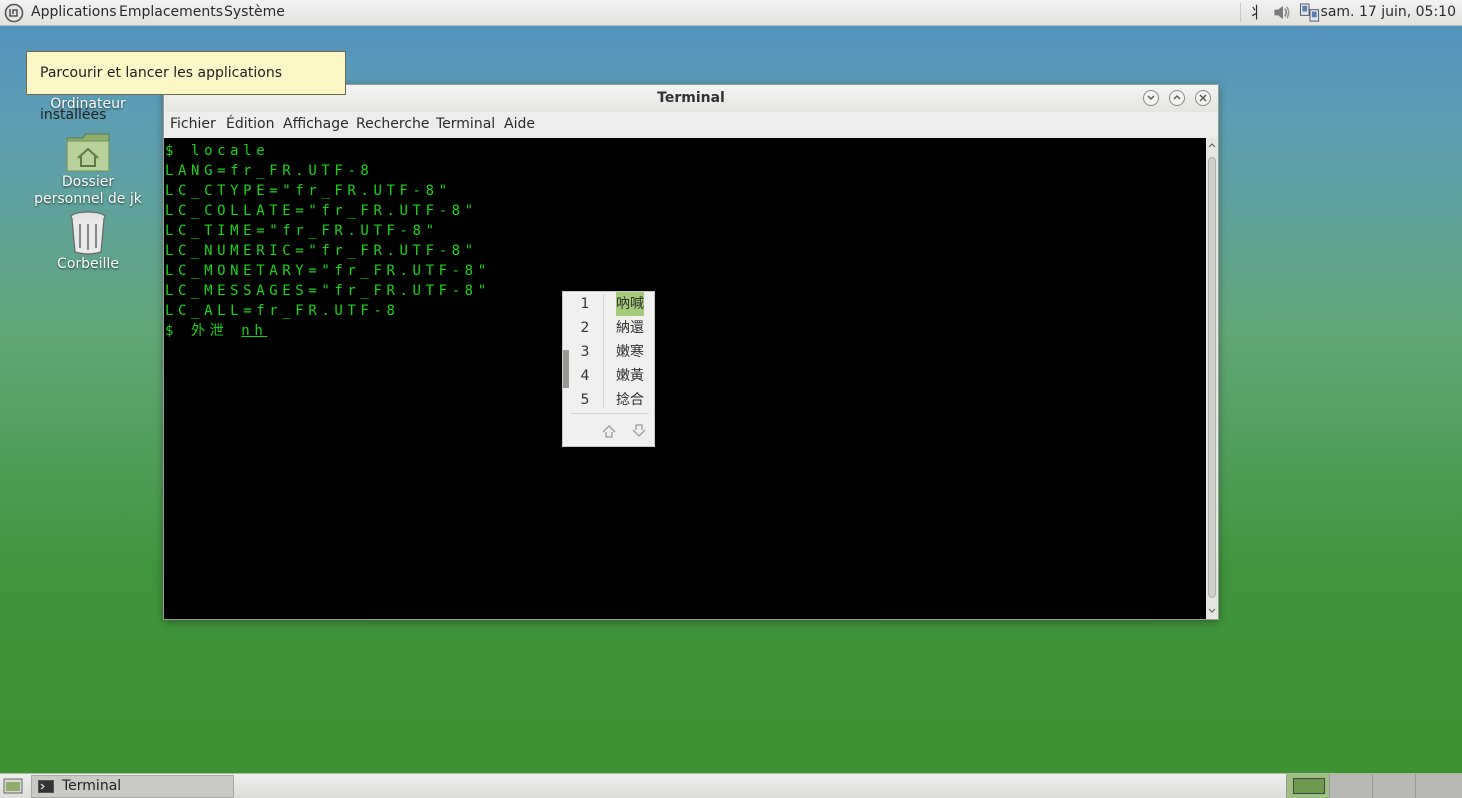  What do you see at coordinates (308, 191) in the screenshot?
I see `terminal-line: LC_CTYPE="fr_FR.UTF-8"` at bounding box center [308, 191].